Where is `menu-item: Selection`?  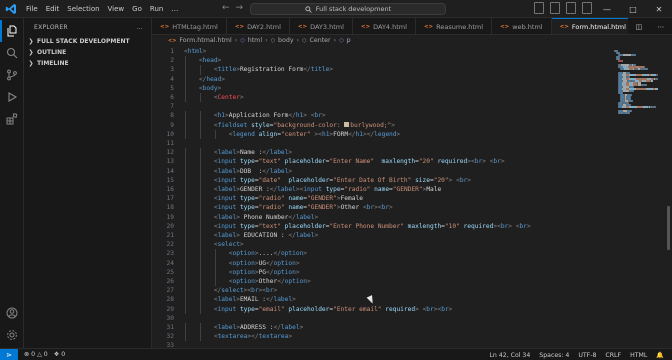 menu-item: Selection is located at coordinates (83, 9).